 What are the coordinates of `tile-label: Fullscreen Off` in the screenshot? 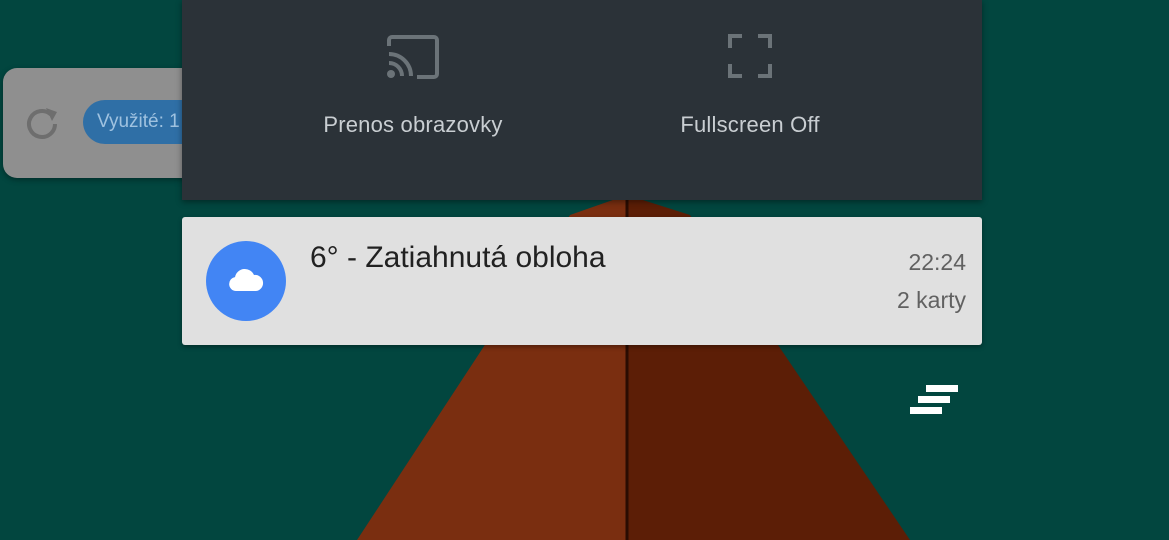 It's located at (750, 124).